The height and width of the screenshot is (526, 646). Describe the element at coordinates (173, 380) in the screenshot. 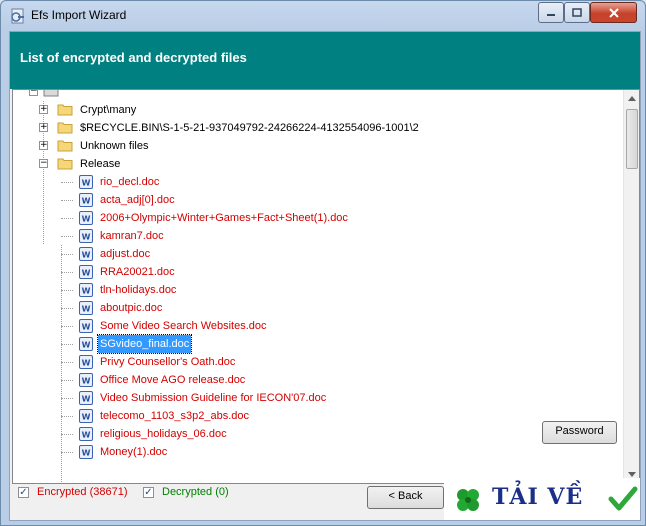

I see `tree-file-label: Office Move AGO release.doc` at that location.